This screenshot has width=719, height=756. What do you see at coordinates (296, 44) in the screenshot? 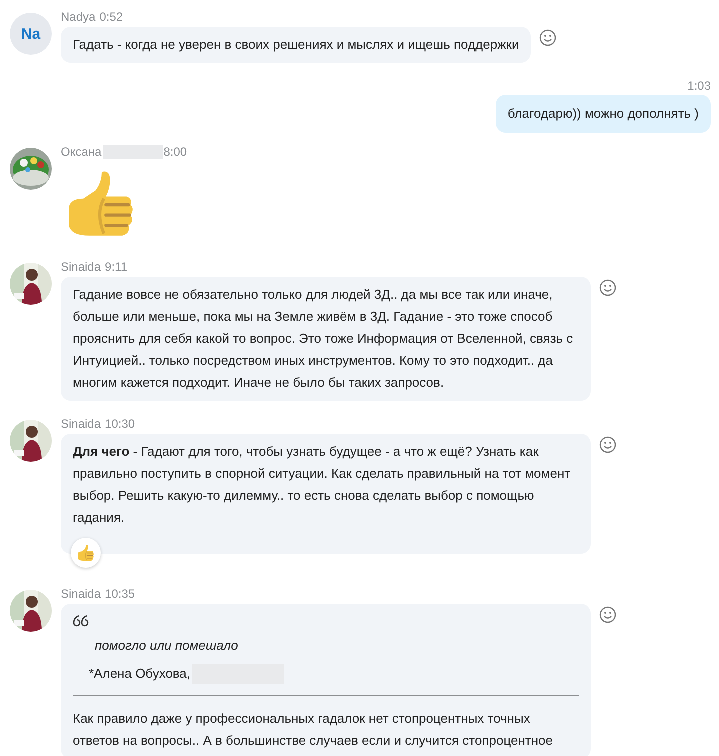
I see `message-text: Гадать - когда не уверен в своих решениях и мыслях и ищешь поддержки` at bounding box center [296, 44].